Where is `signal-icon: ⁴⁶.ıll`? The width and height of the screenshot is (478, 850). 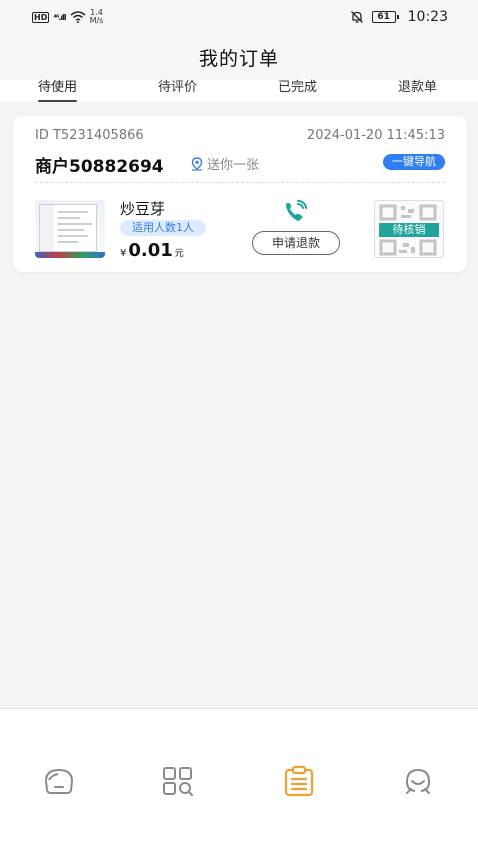
signal-icon: ⁴⁶.ıll is located at coordinates (59, 17).